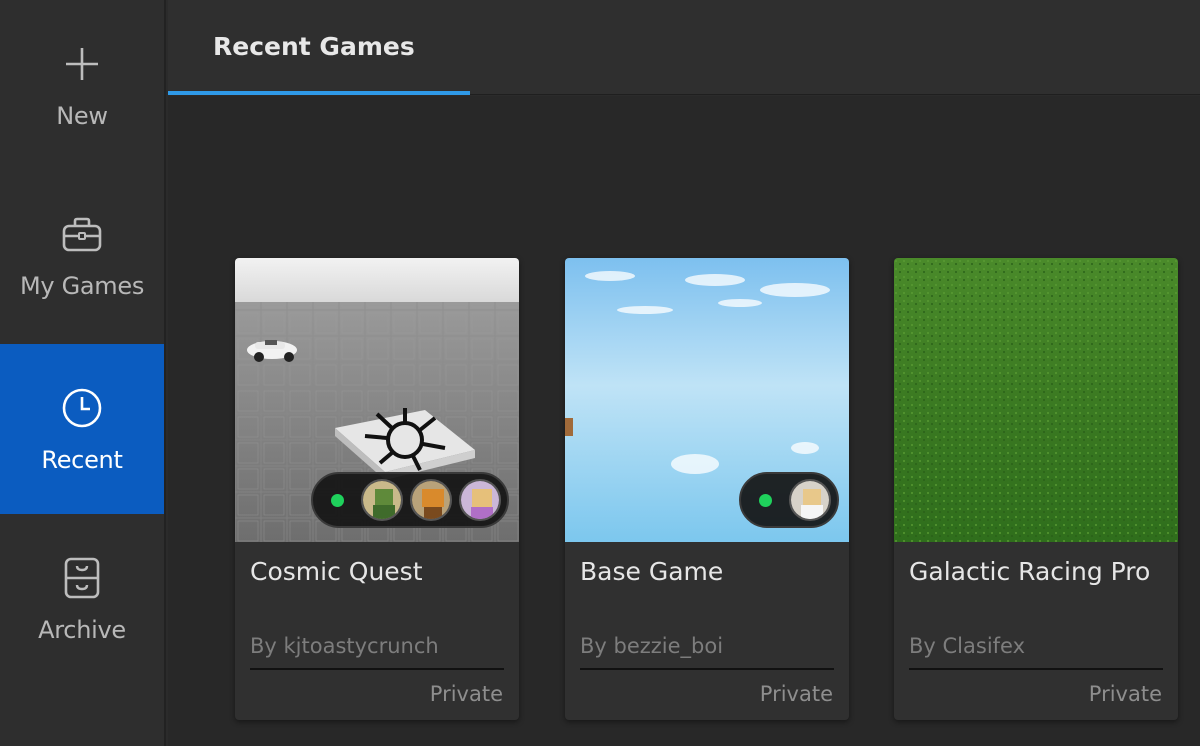 The width and height of the screenshot is (1200, 746). Describe the element at coordinates (1030, 571) in the screenshot. I see `game-title: Galactic Racing Pro` at that location.